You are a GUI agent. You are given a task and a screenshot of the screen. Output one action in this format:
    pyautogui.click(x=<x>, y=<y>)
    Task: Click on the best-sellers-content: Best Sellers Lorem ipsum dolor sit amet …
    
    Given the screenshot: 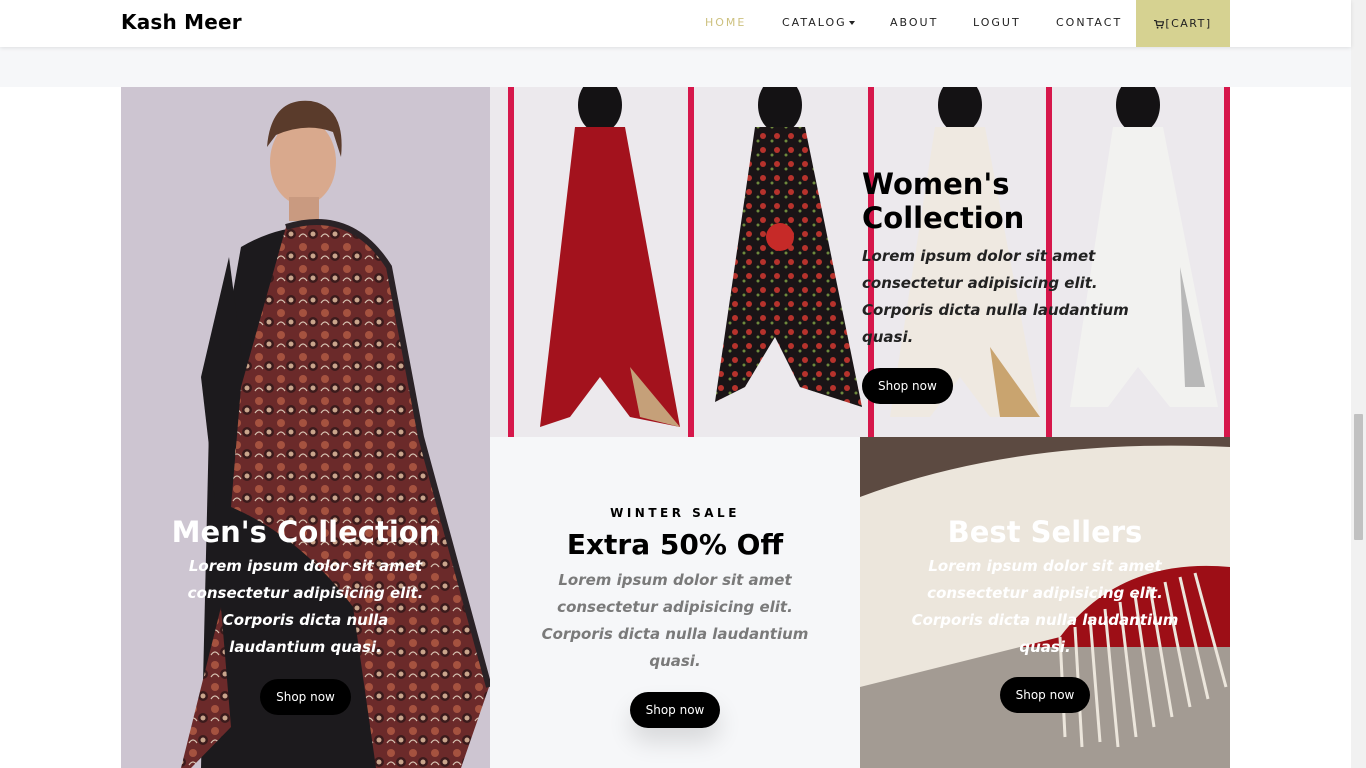 What is the action you would take?
    pyautogui.click(x=1045, y=614)
    